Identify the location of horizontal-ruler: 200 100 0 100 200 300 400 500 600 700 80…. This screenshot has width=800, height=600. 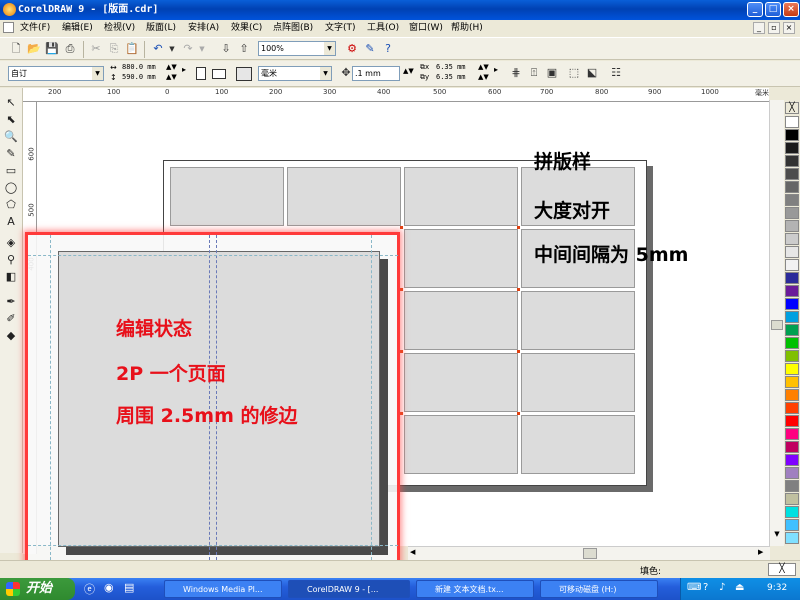
(396, 95).